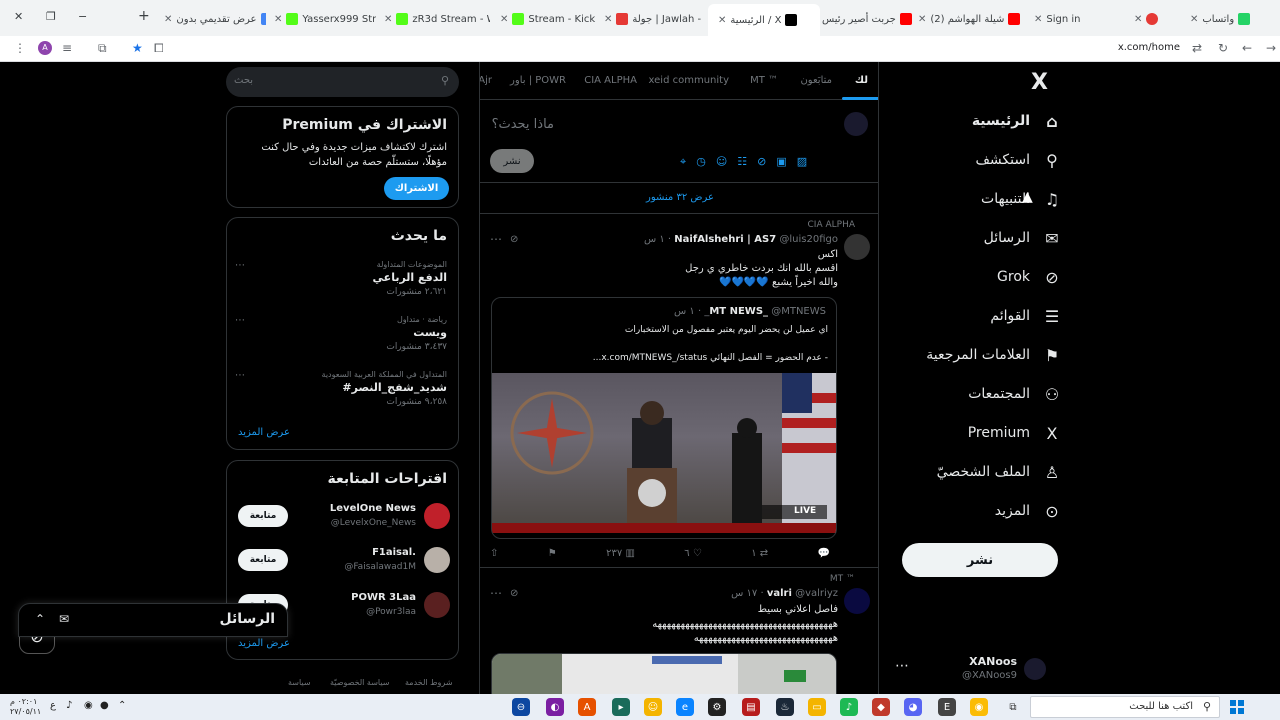 The height and width of the screenshot is (720, 1280). What do you see at coordinates (913, 707) in the screenshot?
I see `discord-icon: ◕` at bounding box center [913, 707].